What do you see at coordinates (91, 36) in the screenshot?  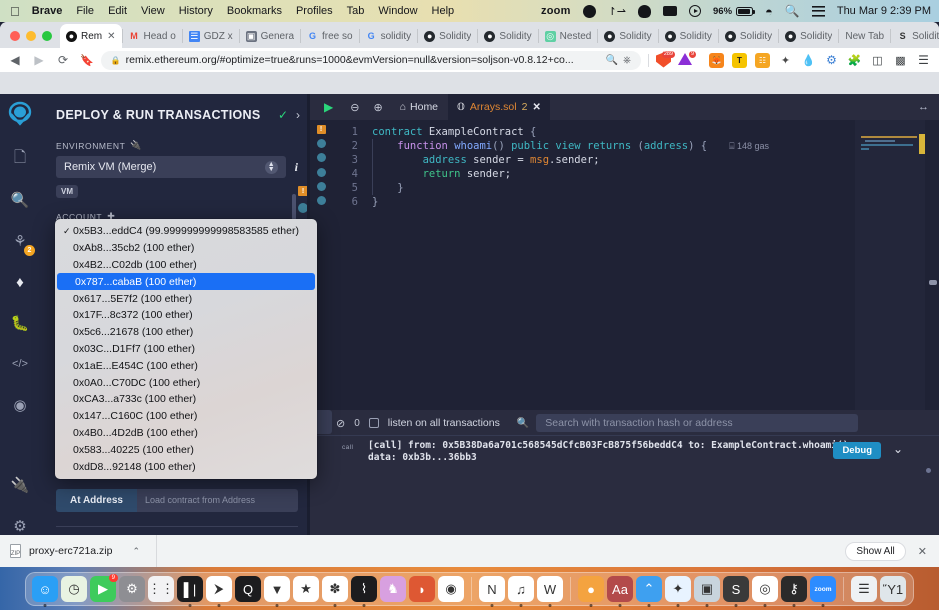 I see `browser-tab: ● Rem ✕` at bounding box center [91, 36].